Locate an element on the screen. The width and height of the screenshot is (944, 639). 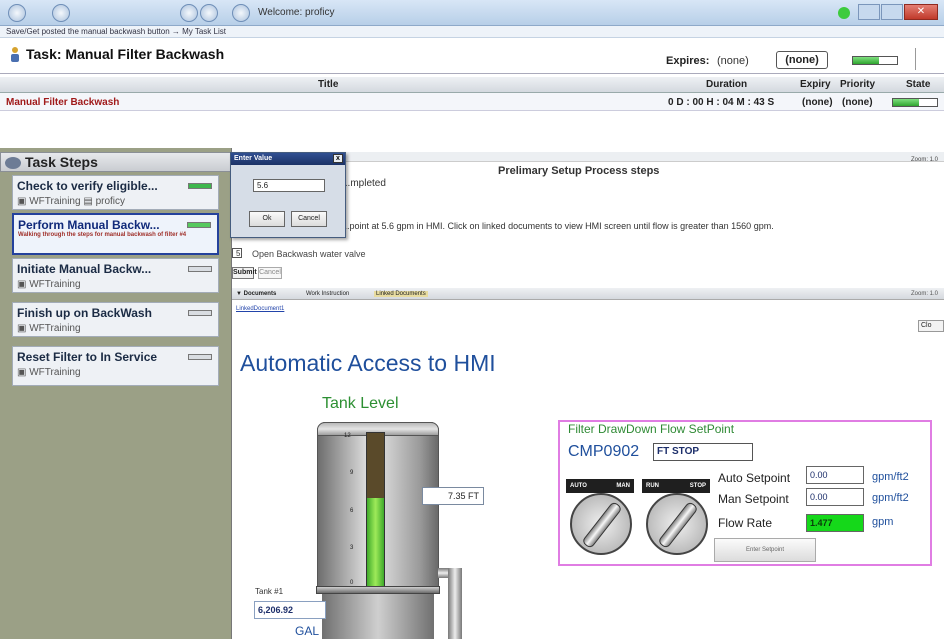
column-title: Title is located at coordinates (328, 84).